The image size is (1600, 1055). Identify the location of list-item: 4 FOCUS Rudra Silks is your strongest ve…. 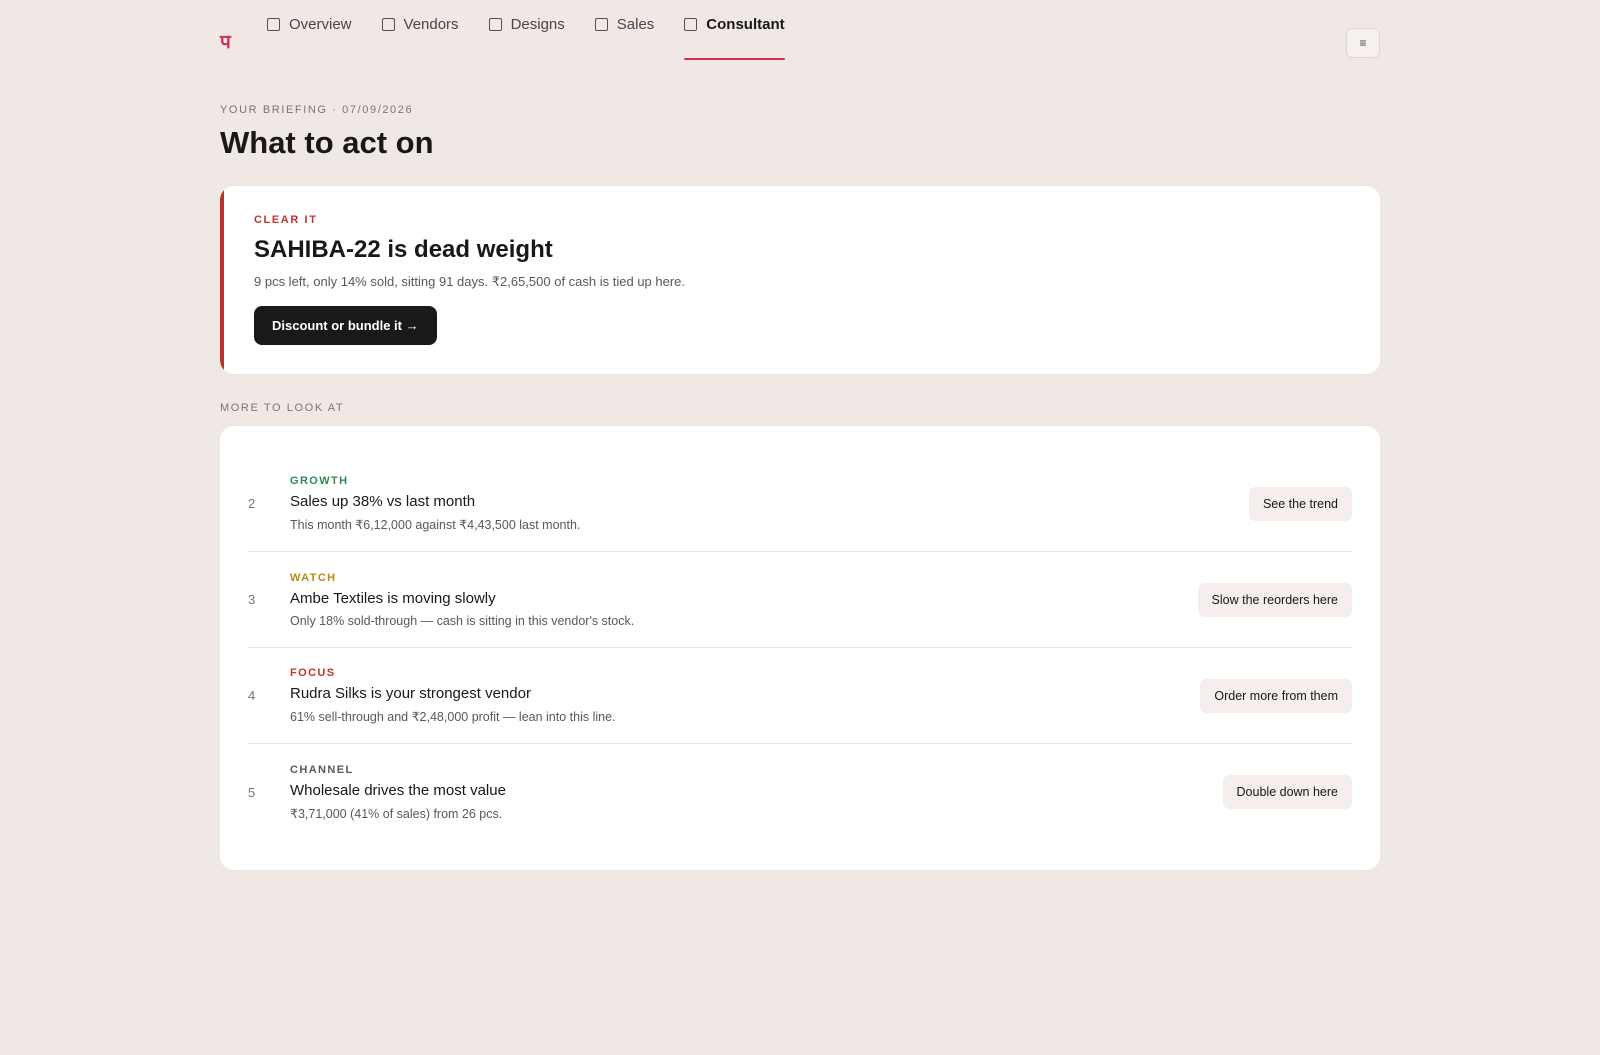
(800, 696).